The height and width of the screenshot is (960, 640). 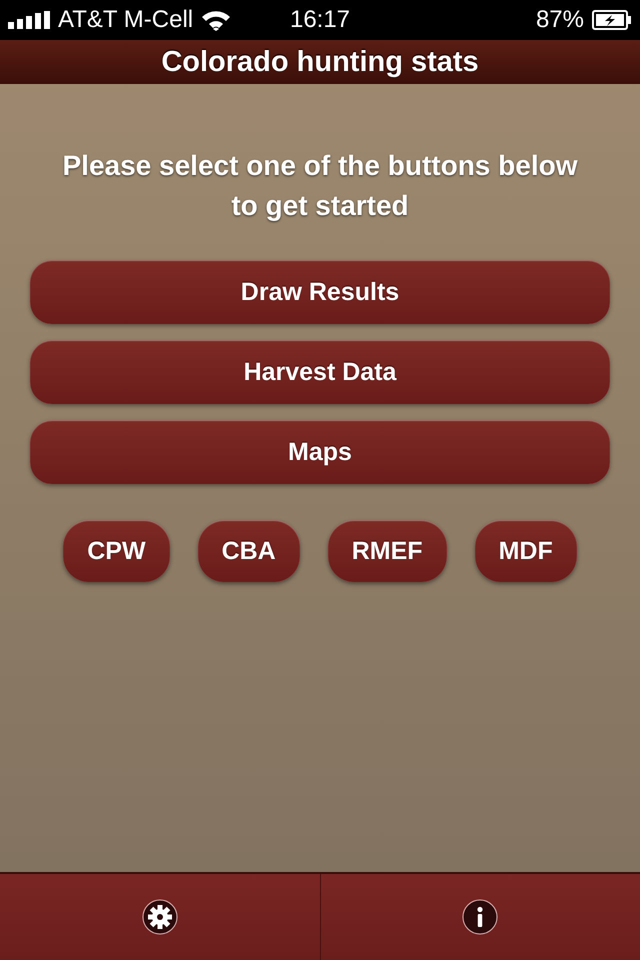 What do you see at coordinates (320, 292) in the screenshot?
I see `menu-button: Draw Results` at bounding box center [320, 292].